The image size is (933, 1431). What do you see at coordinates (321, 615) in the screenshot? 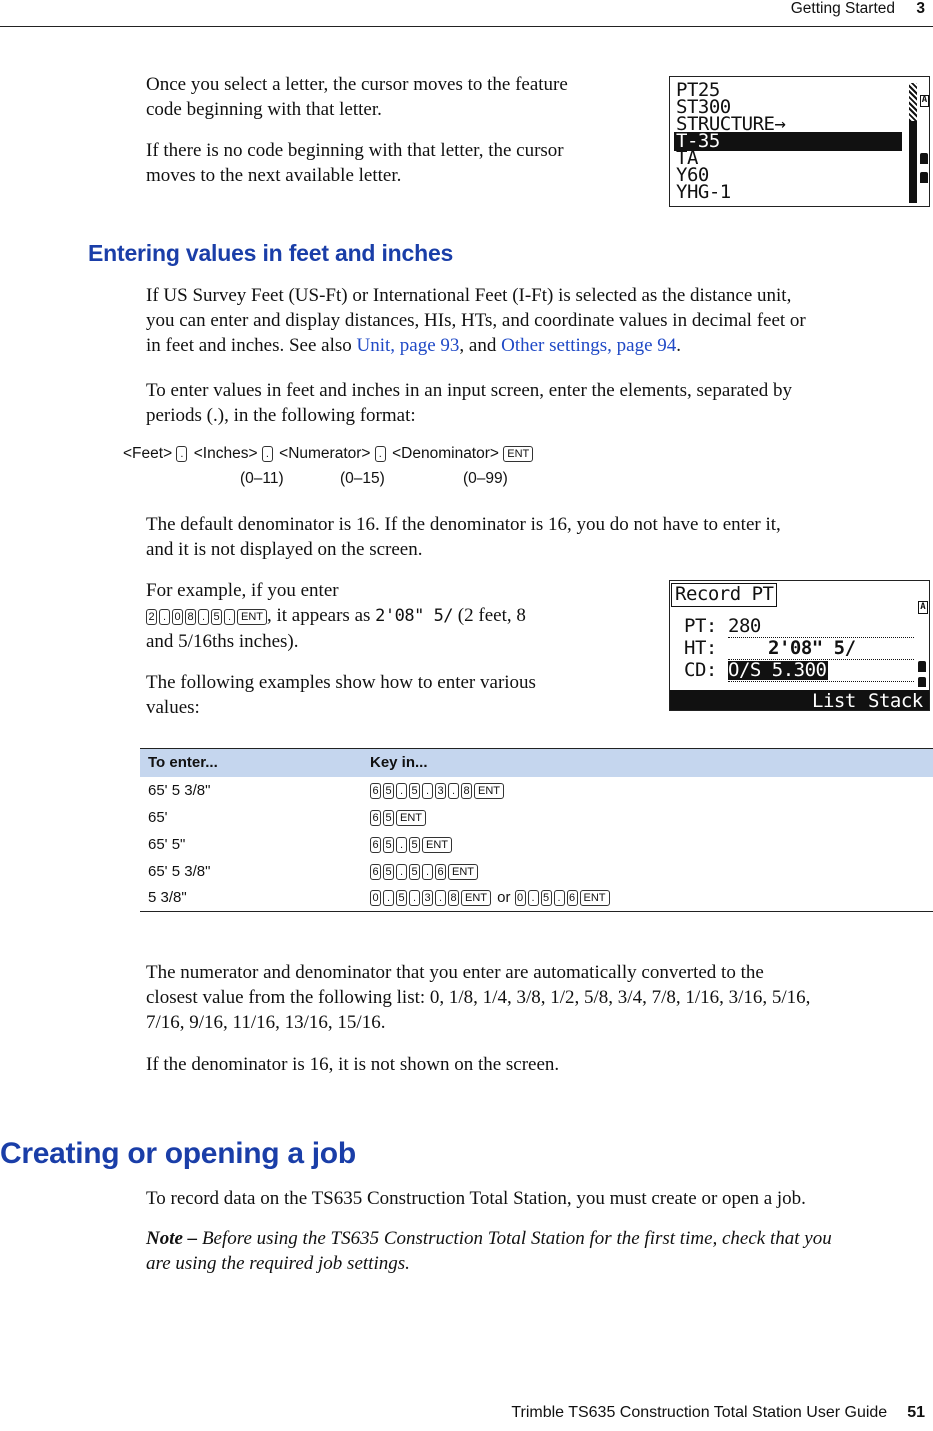
I see `text: , it appears as` at bounding box center [321, 615].